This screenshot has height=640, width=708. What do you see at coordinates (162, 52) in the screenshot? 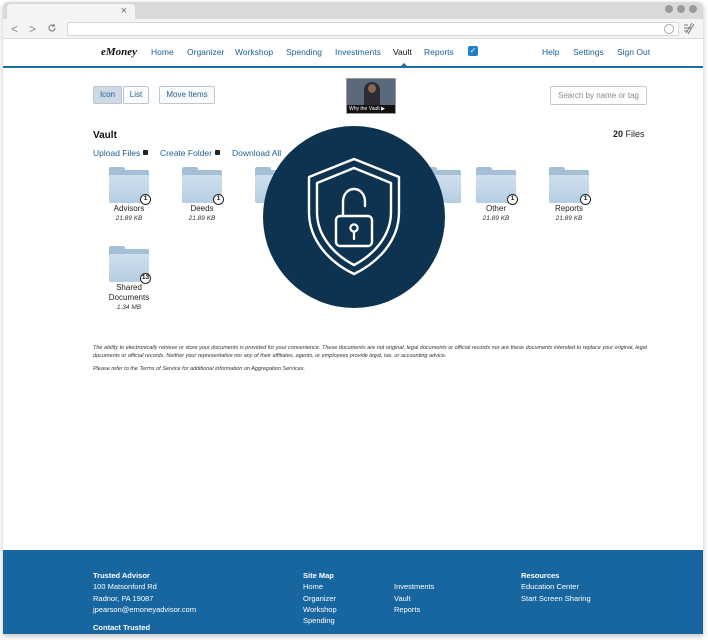
I see `nav-home: Home` at bounding box center [162, 52].